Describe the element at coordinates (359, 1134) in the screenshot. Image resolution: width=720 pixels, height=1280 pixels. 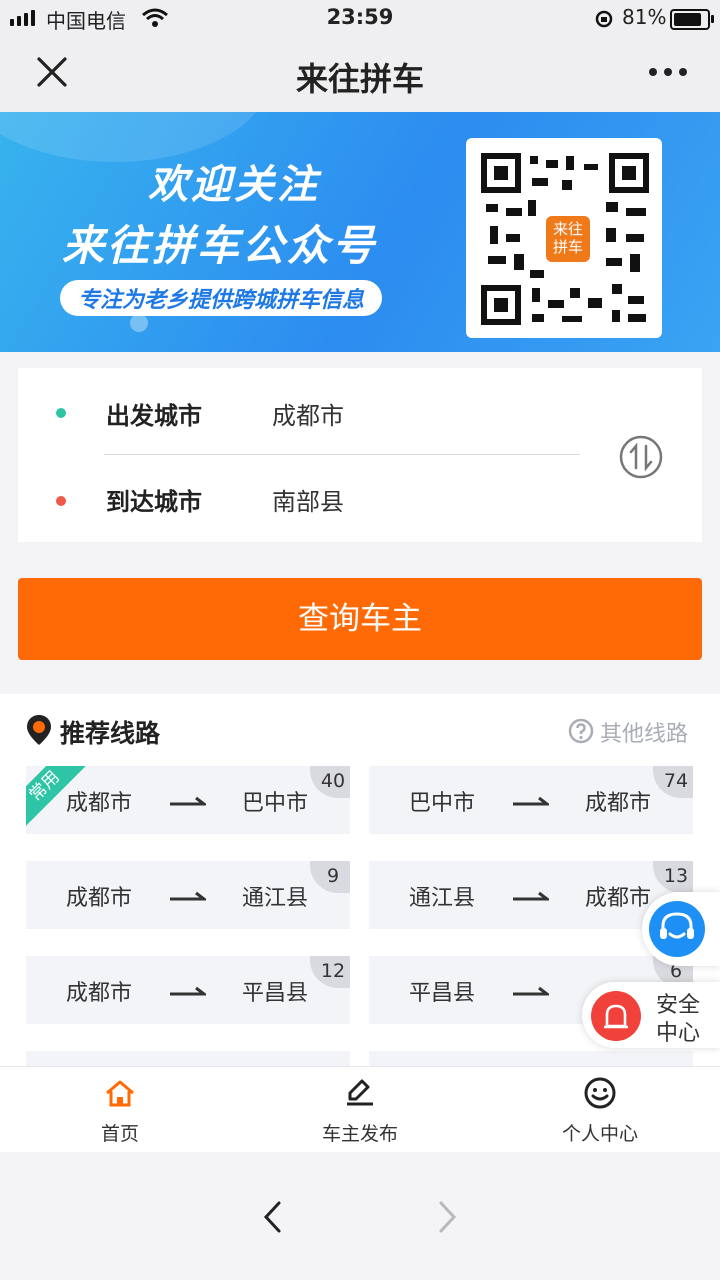
I see `tab-publish-label: 车主发布` at that location.